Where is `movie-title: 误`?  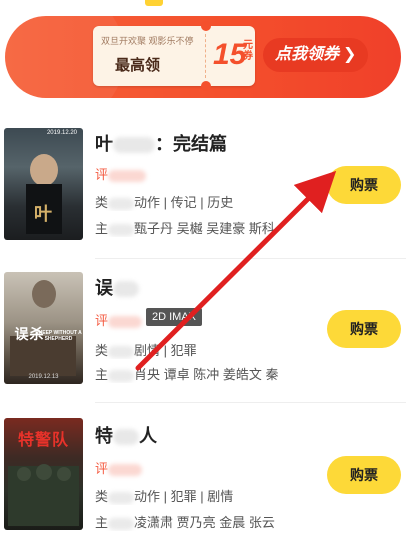
movie-title: 误 is located at coordinates (117, 287).